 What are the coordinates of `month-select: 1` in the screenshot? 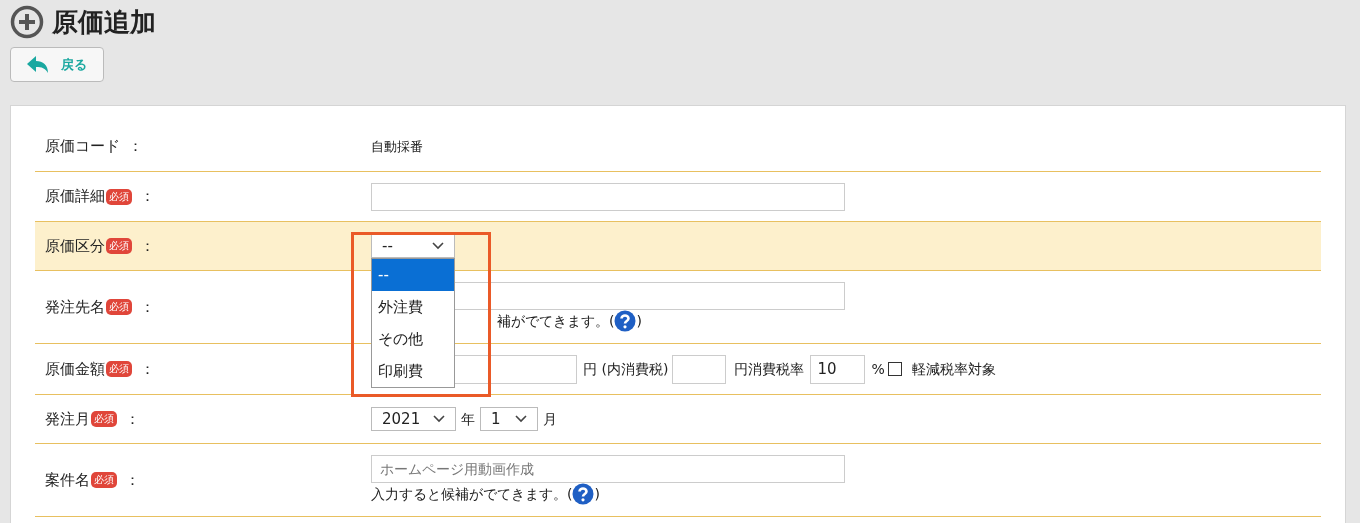 It's located at (509, 419).